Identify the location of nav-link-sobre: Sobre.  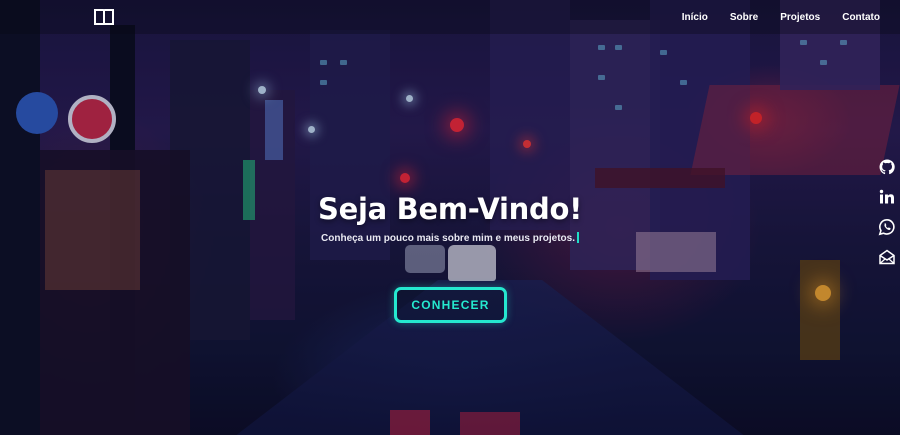
(744, 17).